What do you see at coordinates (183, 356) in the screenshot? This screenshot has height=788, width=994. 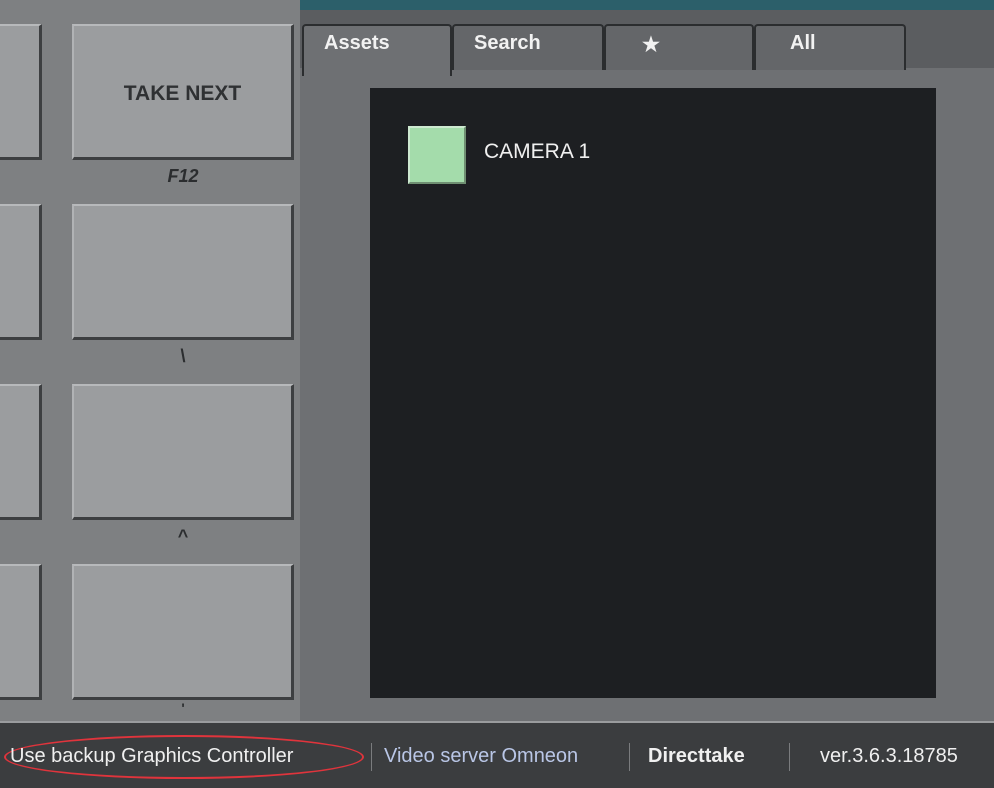 I see `hotkey-label: \` at bounding box center [183, 356].